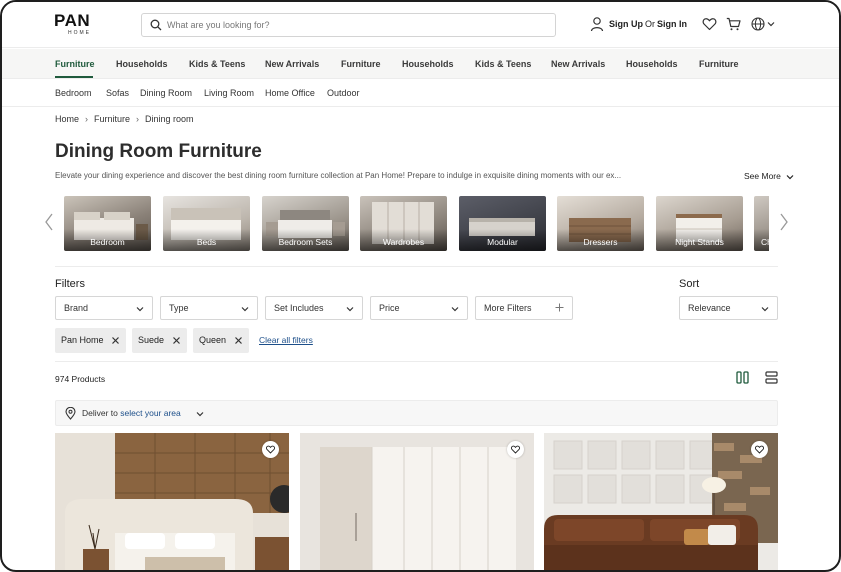 Image resolution: width=841 pixels, height=572 pixels. I want to click on category-tile-label: Wardrobes, so click(403, 242).